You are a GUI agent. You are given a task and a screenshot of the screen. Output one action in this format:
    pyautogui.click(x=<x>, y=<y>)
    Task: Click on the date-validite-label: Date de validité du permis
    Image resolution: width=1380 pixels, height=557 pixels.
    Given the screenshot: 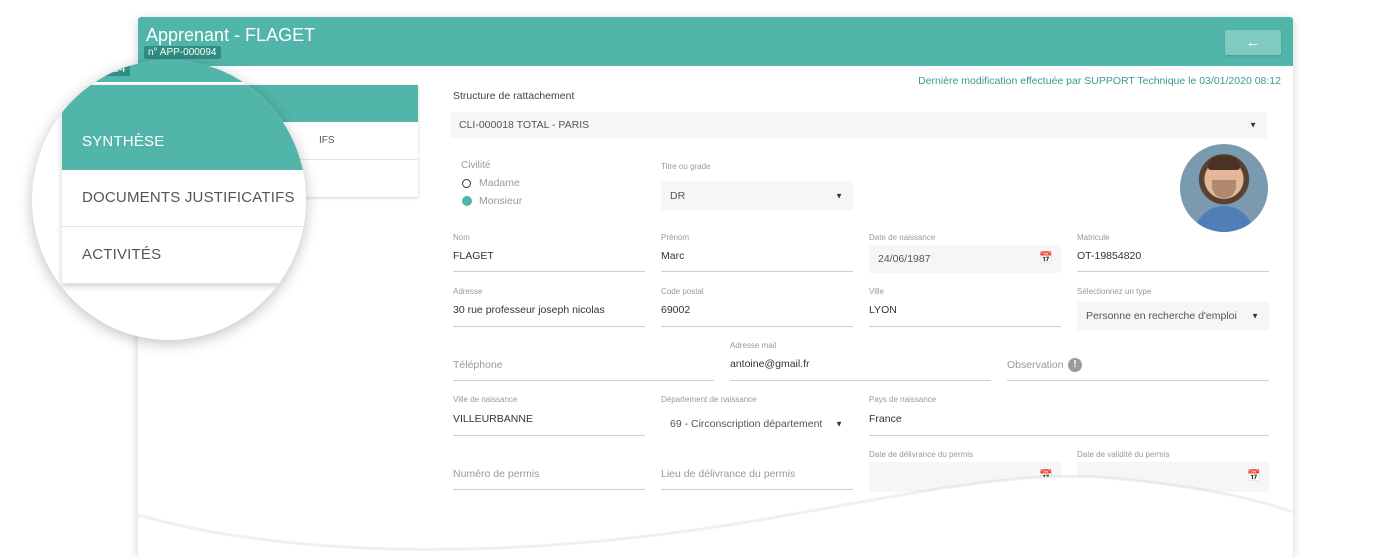 What is the action you would take?
    pyautogui.click(x=1123, y=454)
    